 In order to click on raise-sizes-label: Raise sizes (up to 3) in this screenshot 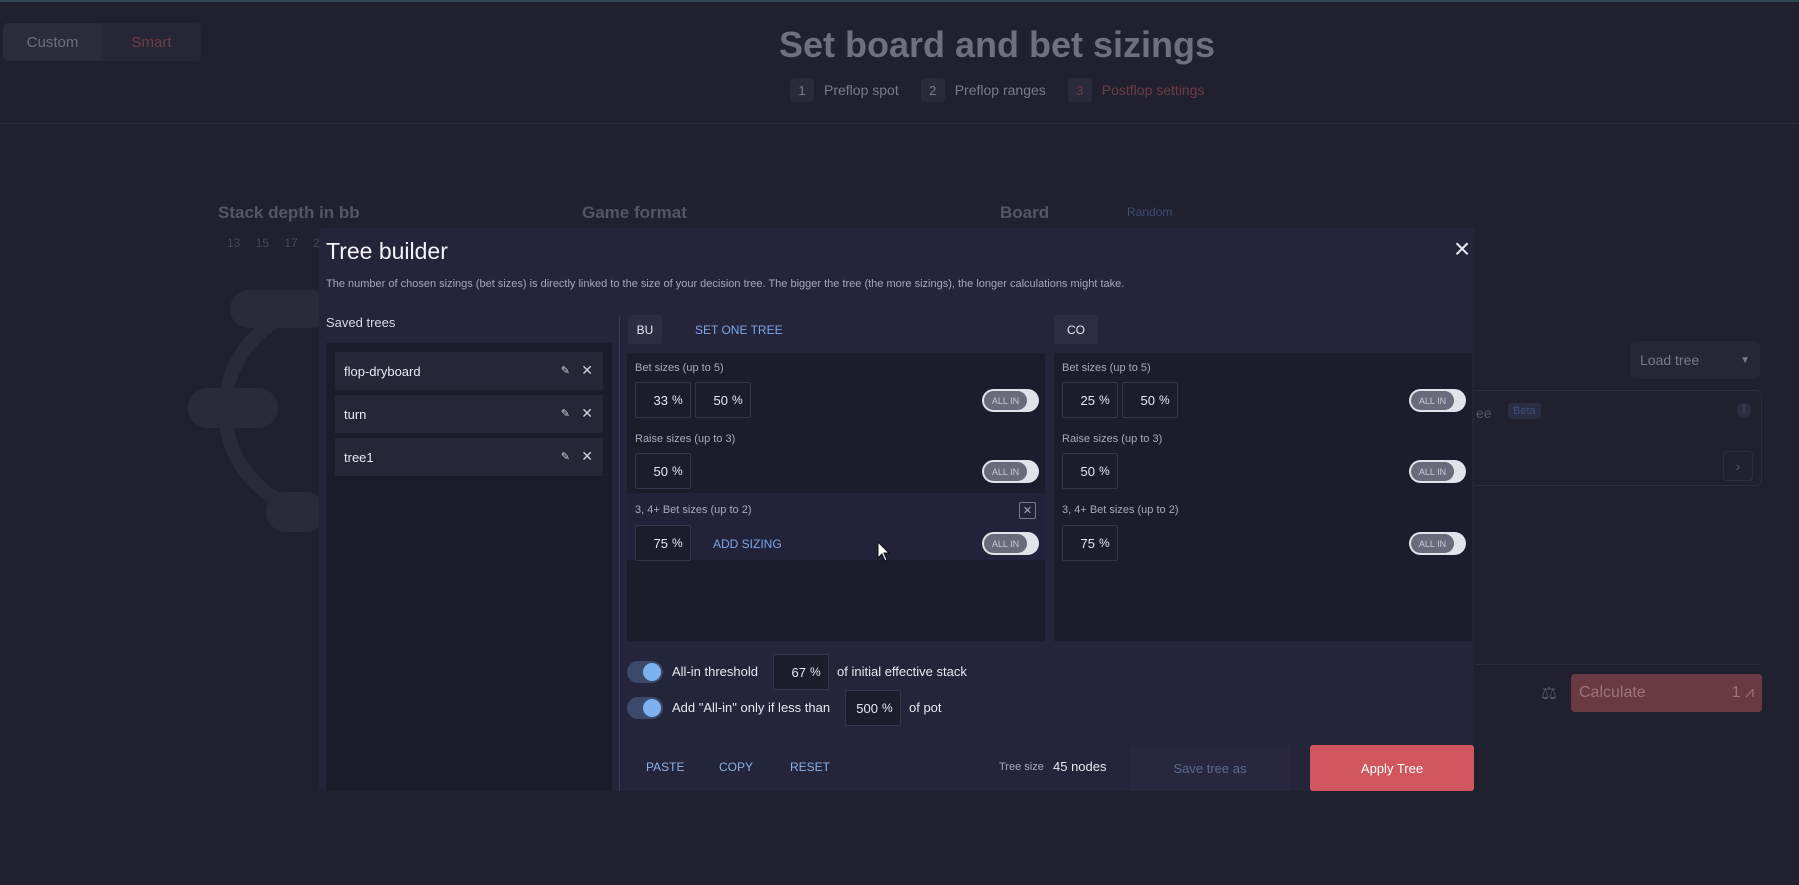, I will do `click(685, 439)`.